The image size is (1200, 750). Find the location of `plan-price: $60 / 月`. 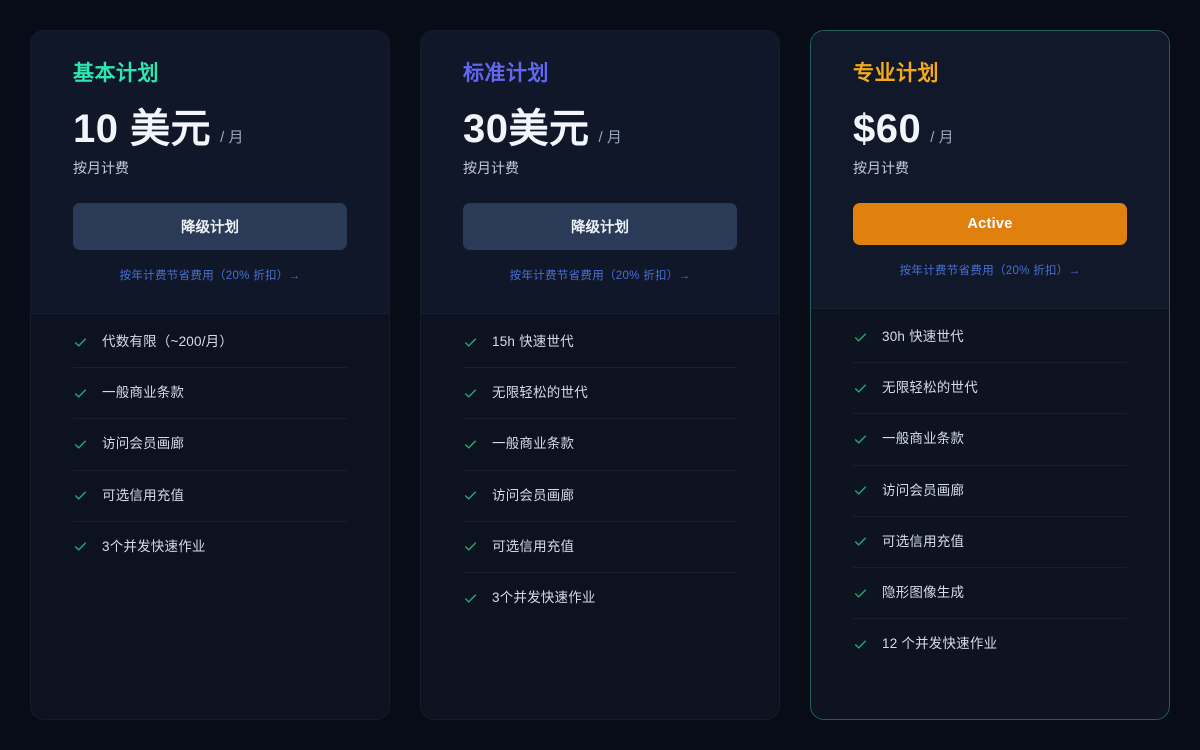

plan-price: $60 / 月 is located at coordinates (990, 129).